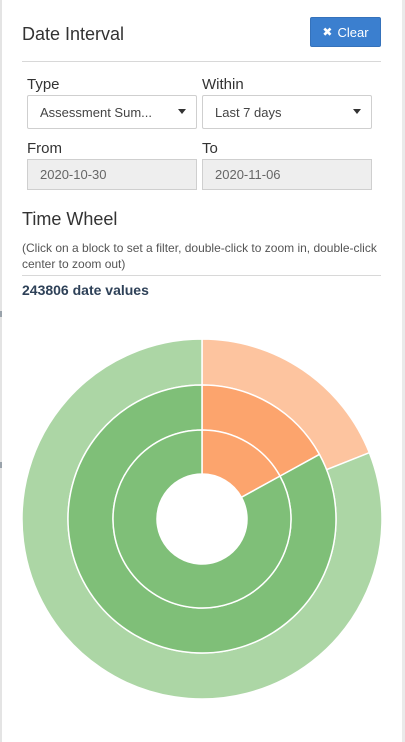 The image size is (405, 742). What do you see at coordinates (1, 314) in the screenshot?
I see `left-edge-marker` at bounding box center [1, 314].